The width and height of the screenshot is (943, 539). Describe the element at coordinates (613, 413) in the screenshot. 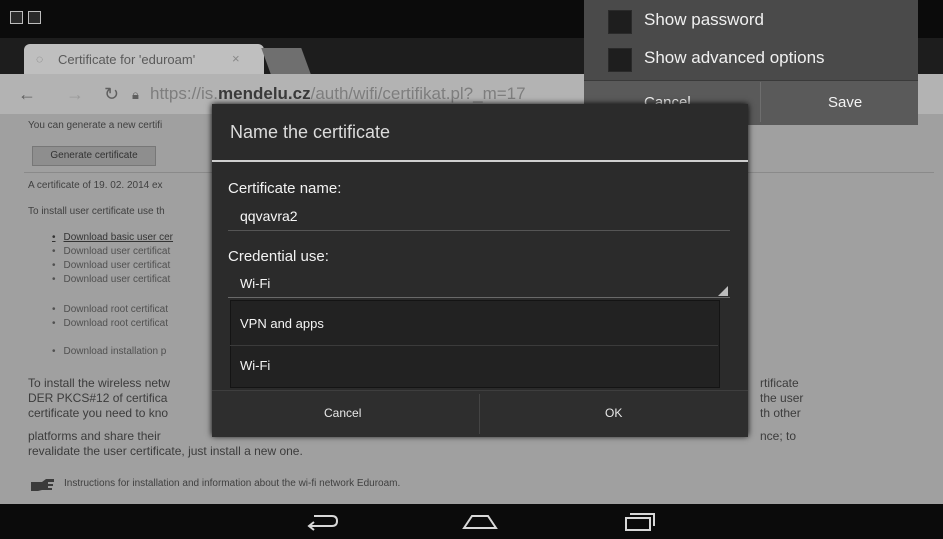

I see `dialog-ok-button: OK` at that location.